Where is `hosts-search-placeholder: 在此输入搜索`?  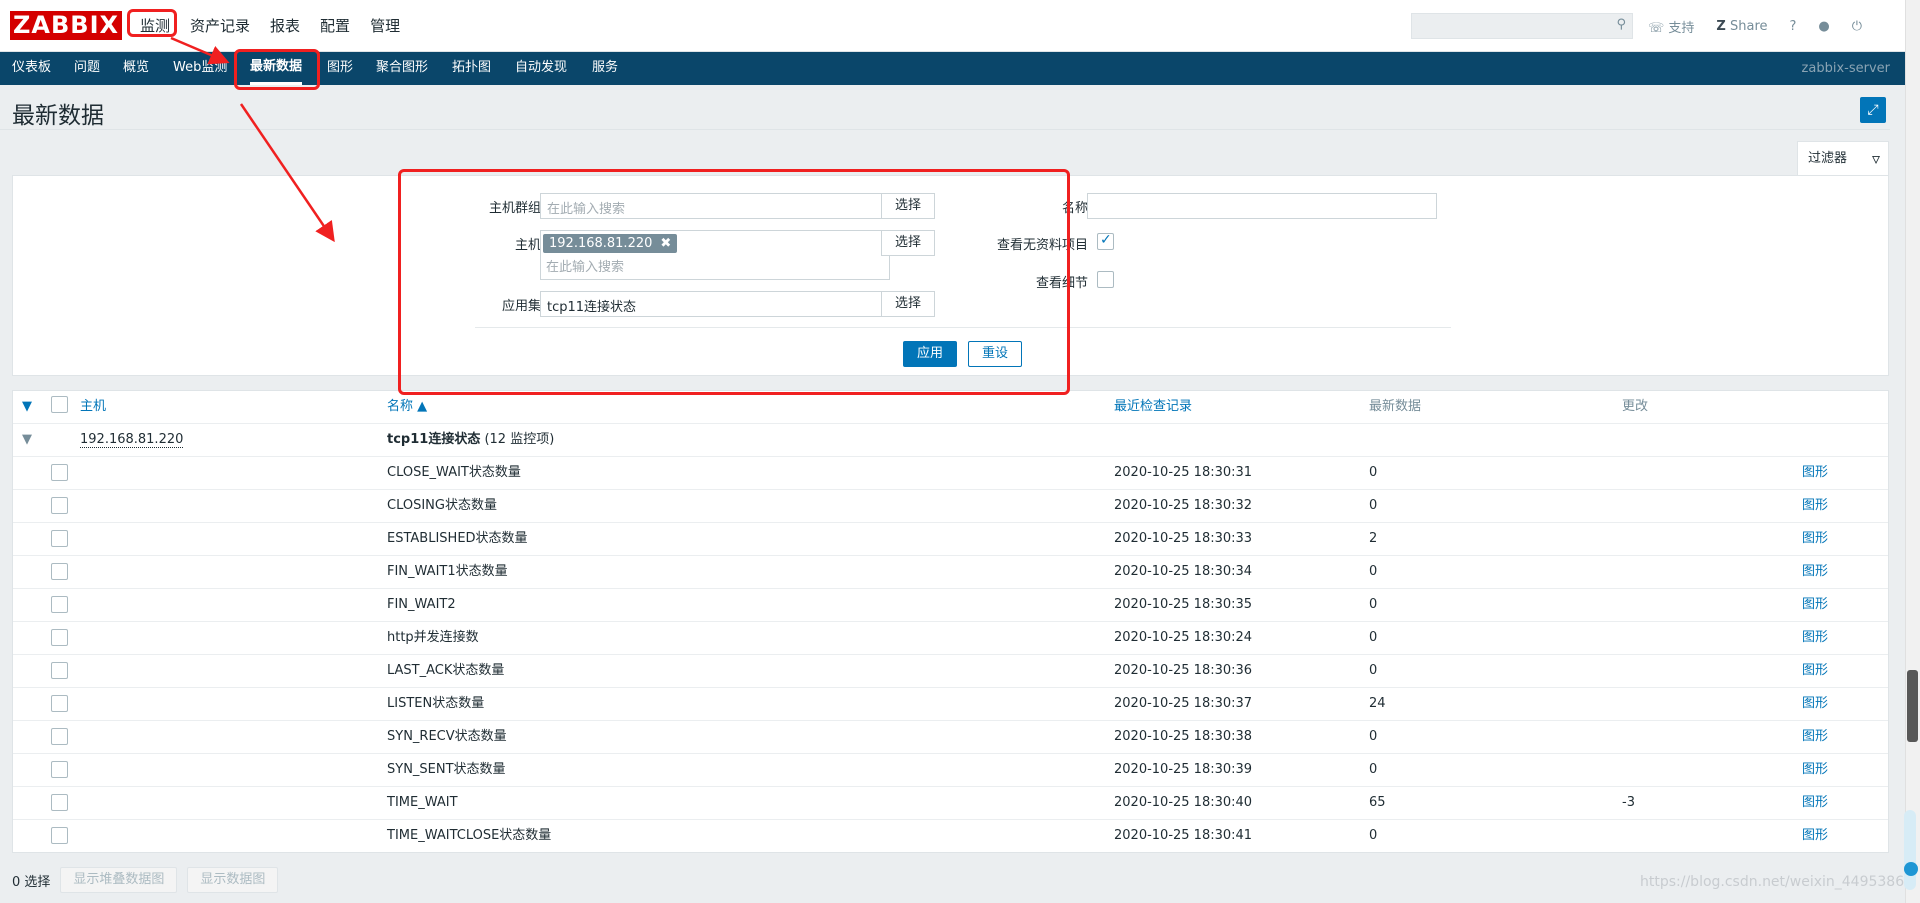 hosts-search-placeholder: 在此输入搜索 is located at coordinates (585, 265).